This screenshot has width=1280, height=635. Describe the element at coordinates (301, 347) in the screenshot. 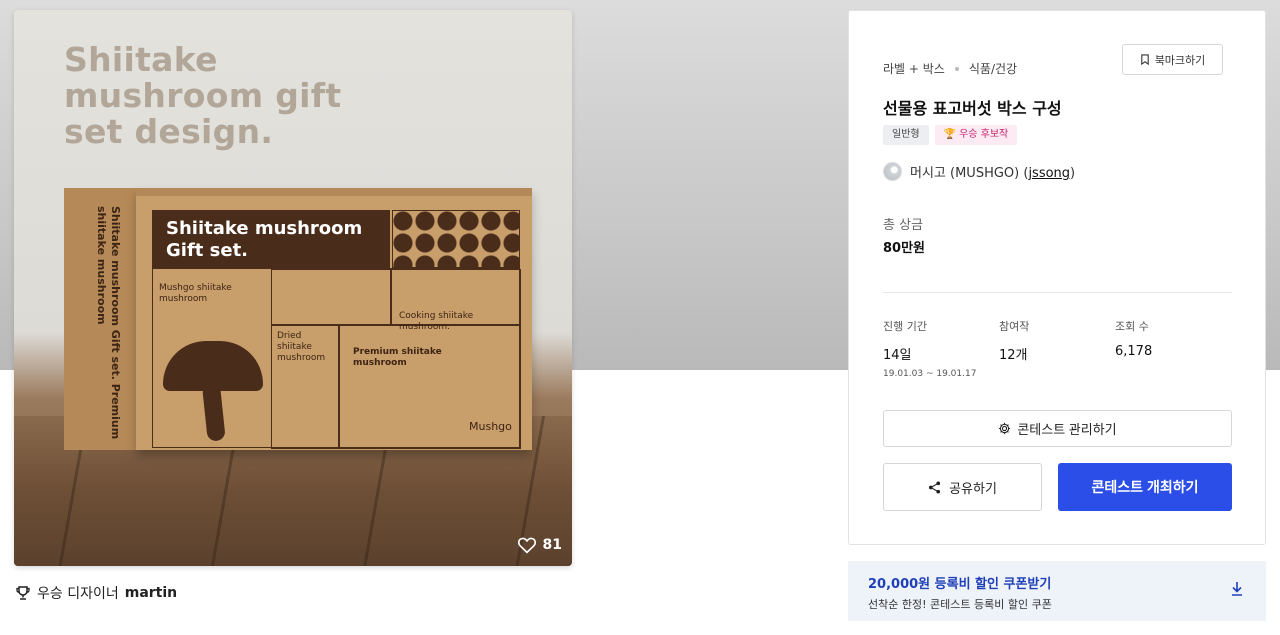

I see `box-label-dried: Dried shiitake mushroom` at that location.